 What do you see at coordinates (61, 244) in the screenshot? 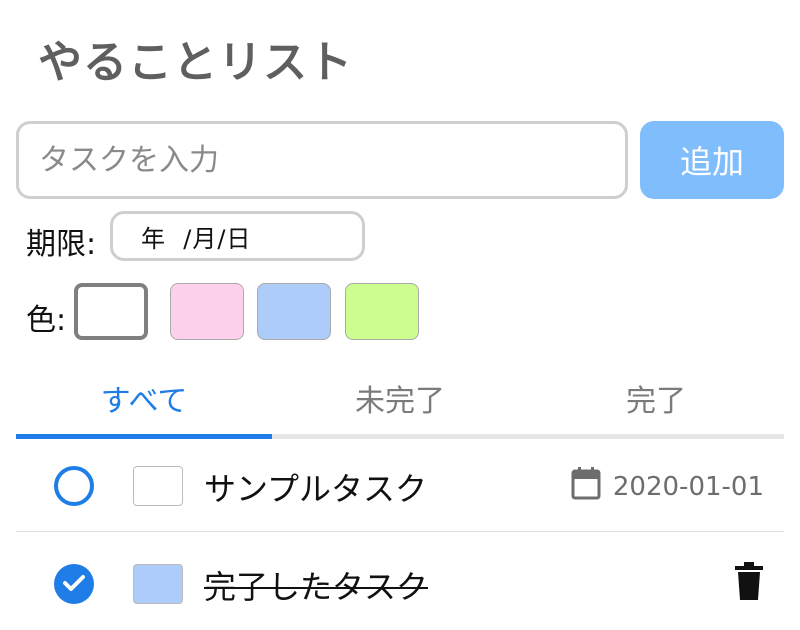
I see `due-label: 期限:` at bounding box center [61, 244].